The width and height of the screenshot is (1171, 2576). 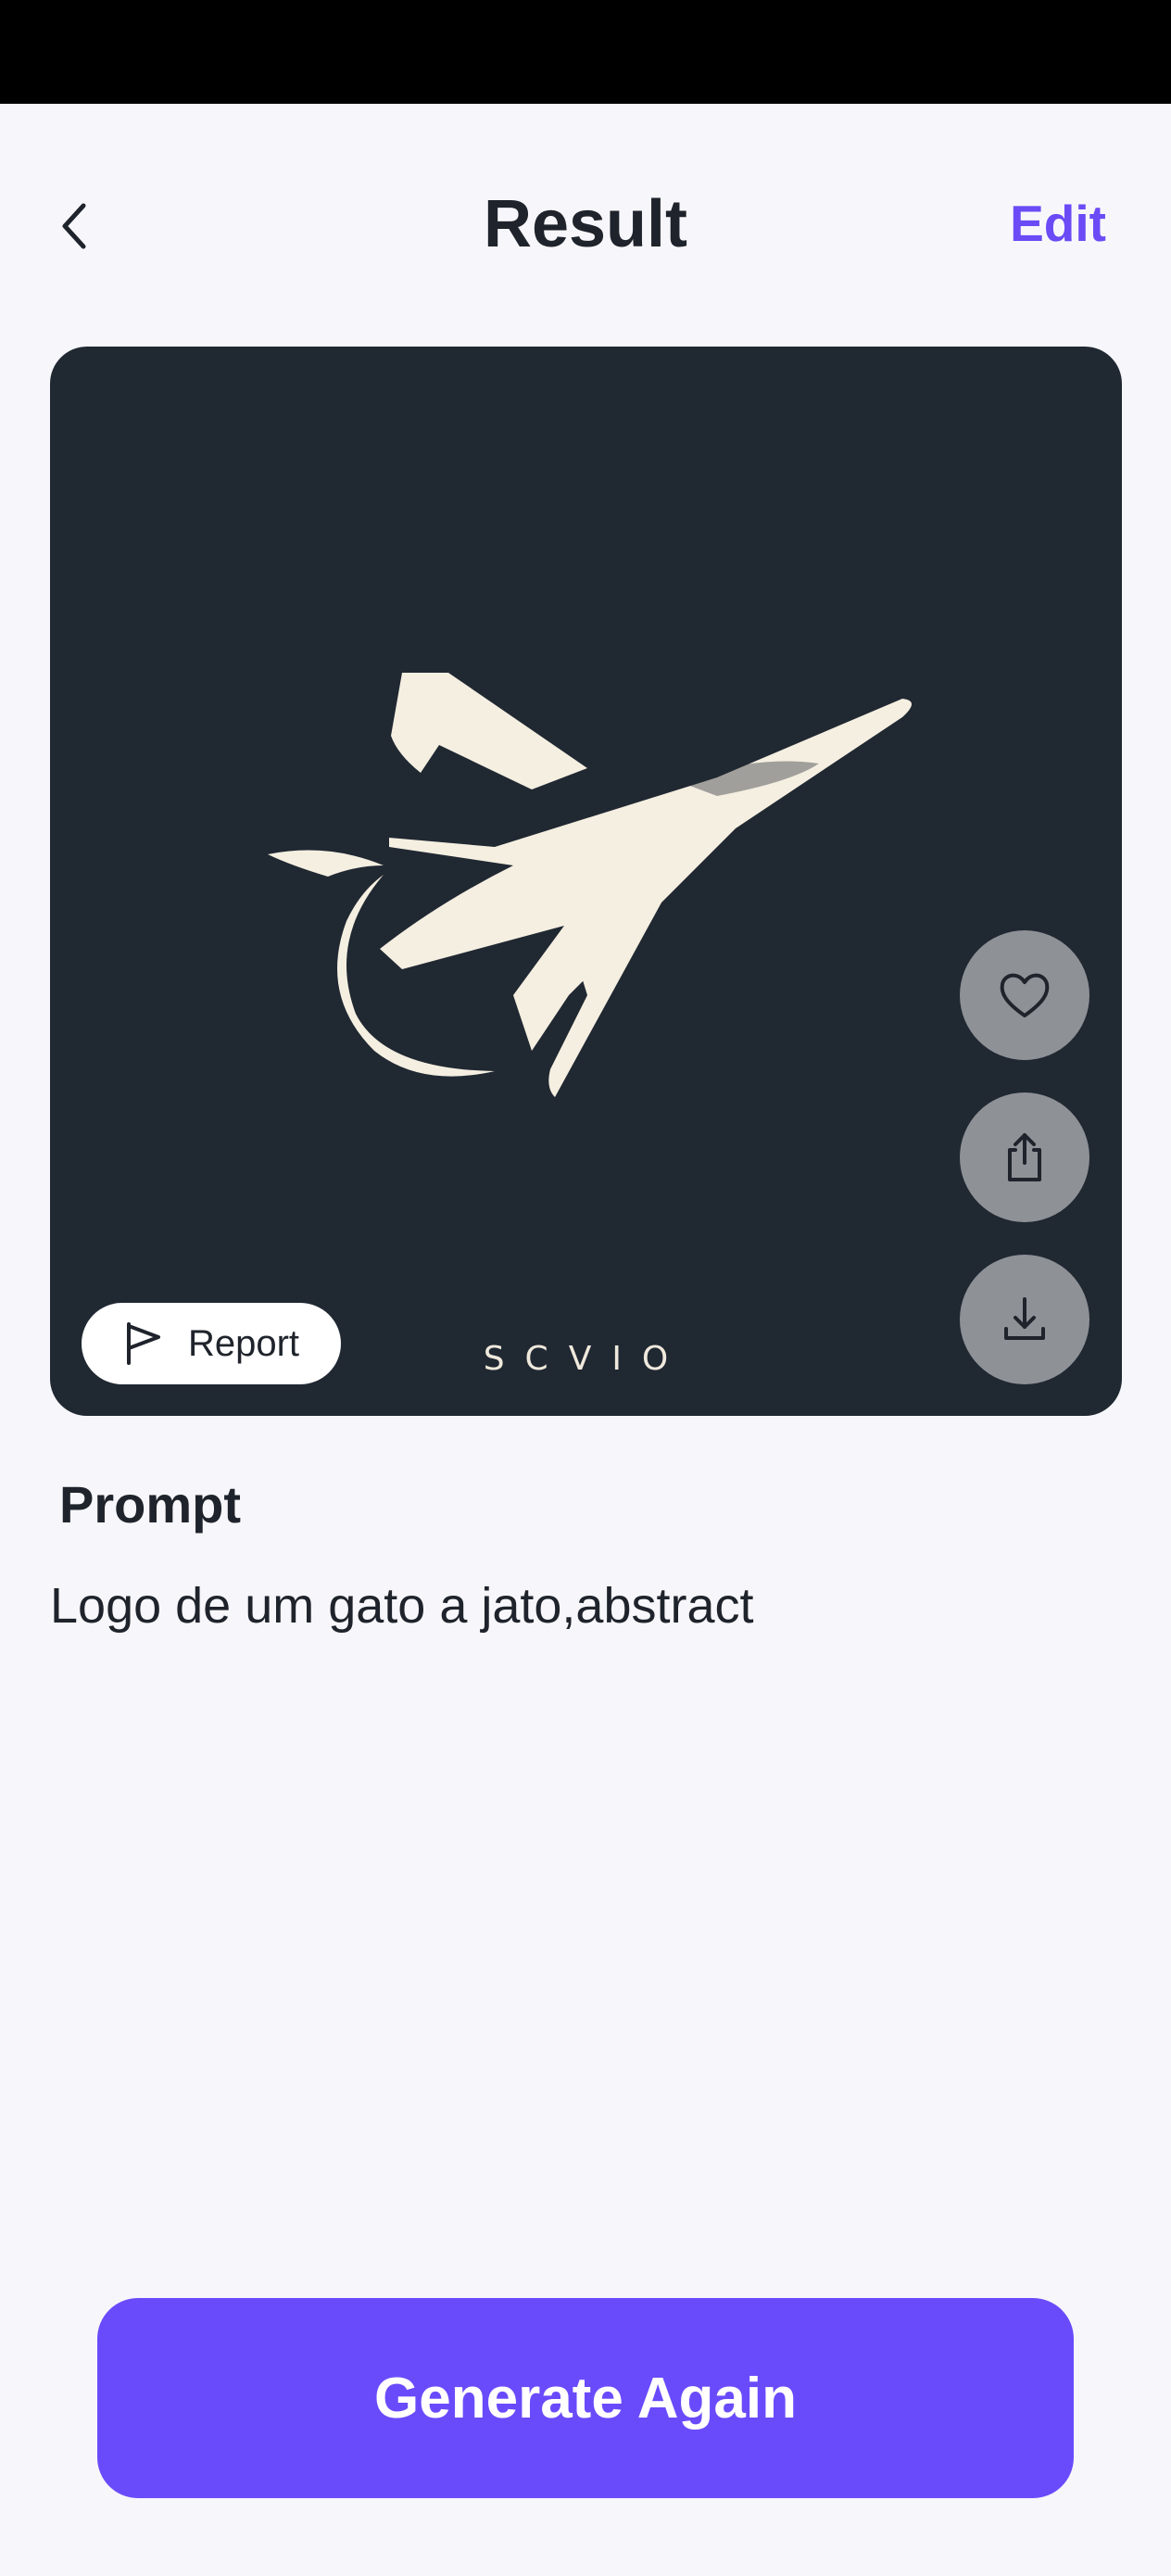 I want to click on header: Result Edit, so click(x=585, y=219).